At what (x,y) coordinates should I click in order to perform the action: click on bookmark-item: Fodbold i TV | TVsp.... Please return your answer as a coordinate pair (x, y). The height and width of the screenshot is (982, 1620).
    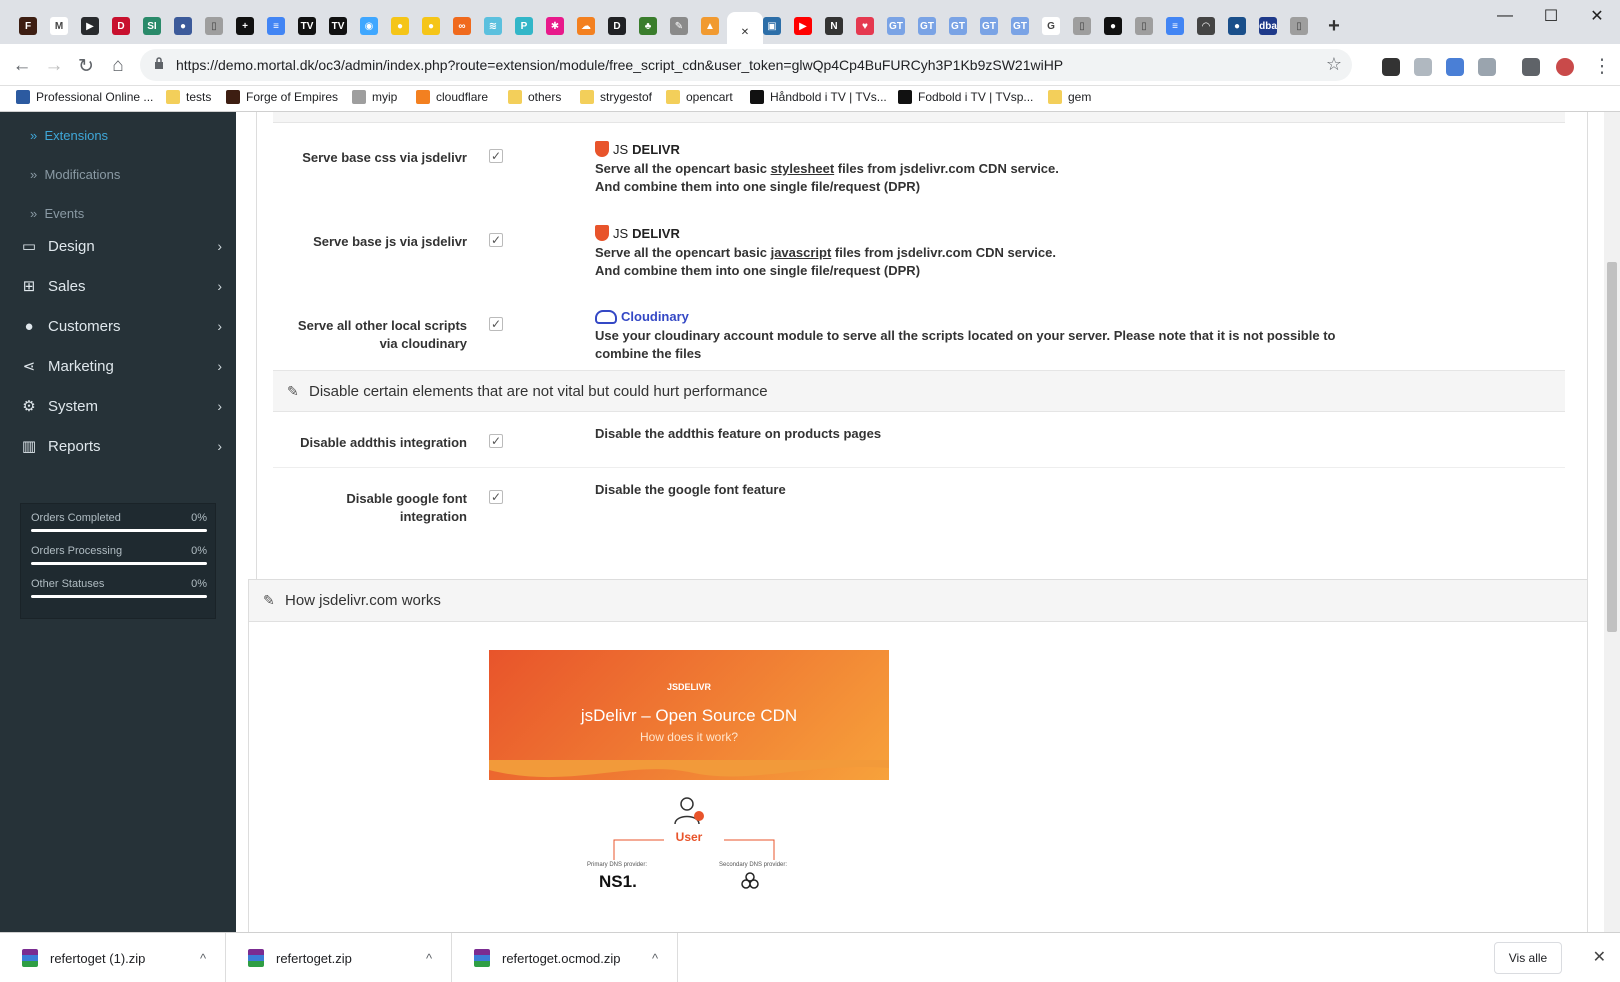
    Looking at the image, I should click on (965, 97).